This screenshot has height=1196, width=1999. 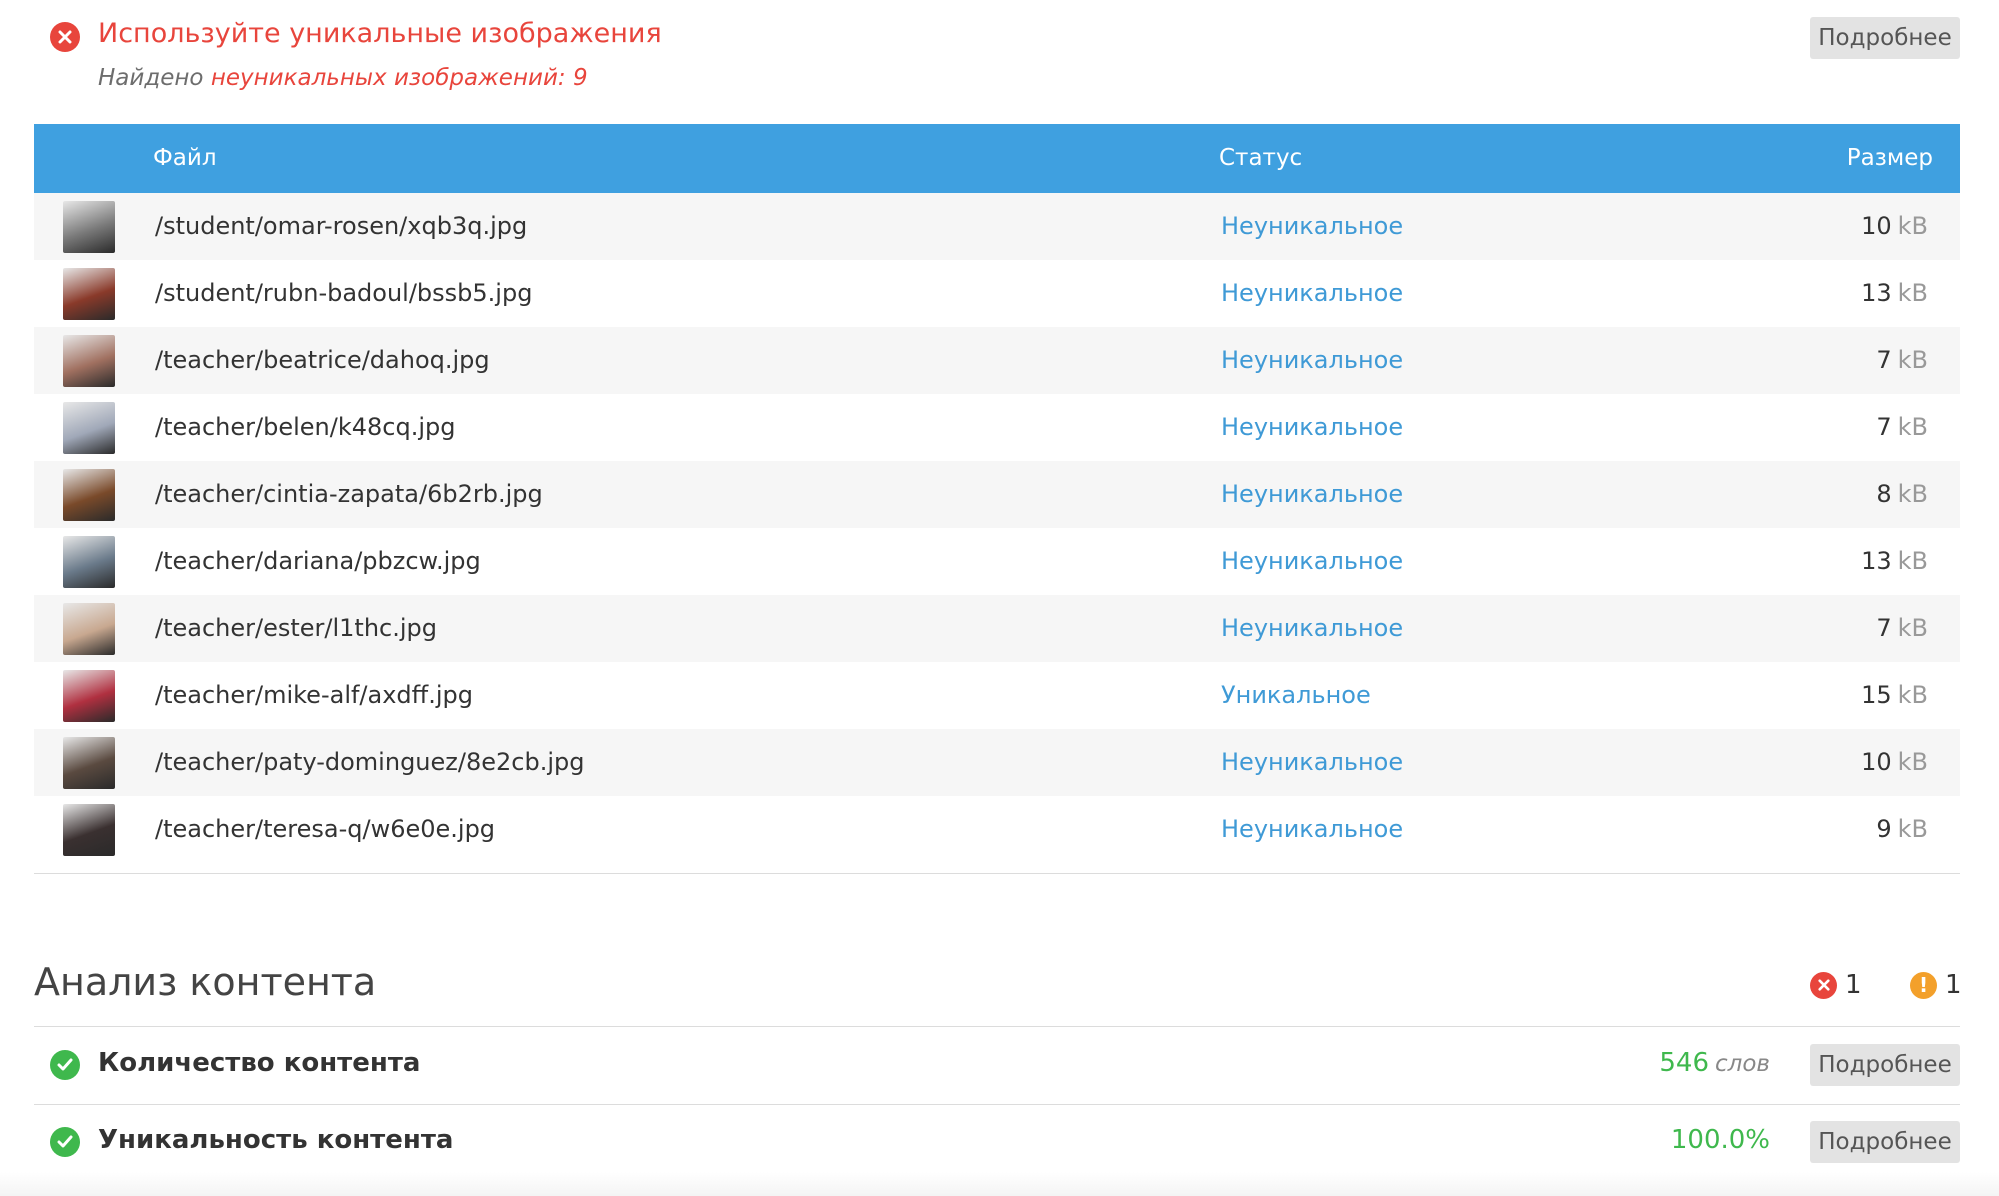 I want to click on status-link: Уникальное, so click(x=1296, y=695).